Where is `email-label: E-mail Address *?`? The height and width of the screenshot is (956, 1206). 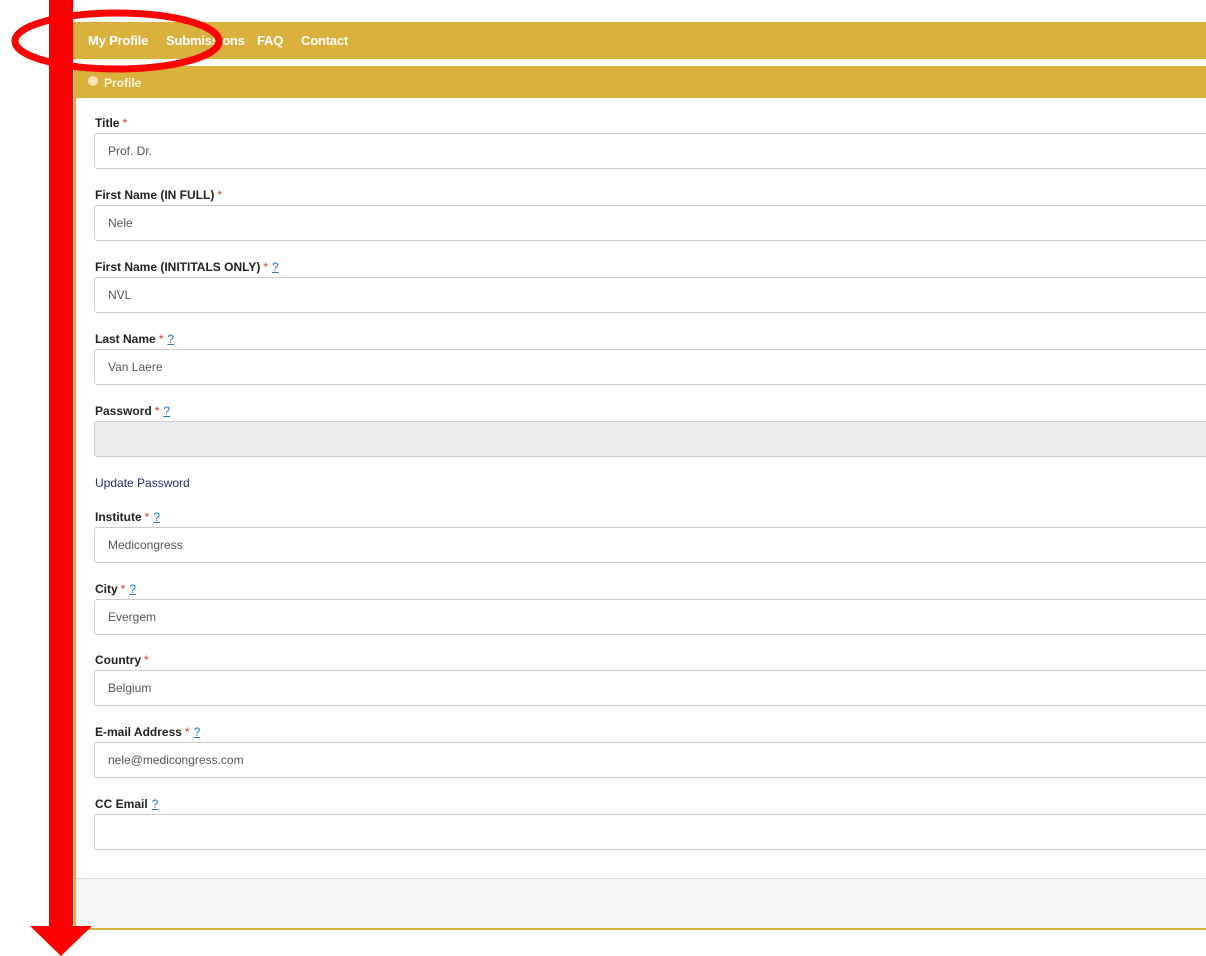 email-label: E-mail Address *? is located at coordinates (147, 732).